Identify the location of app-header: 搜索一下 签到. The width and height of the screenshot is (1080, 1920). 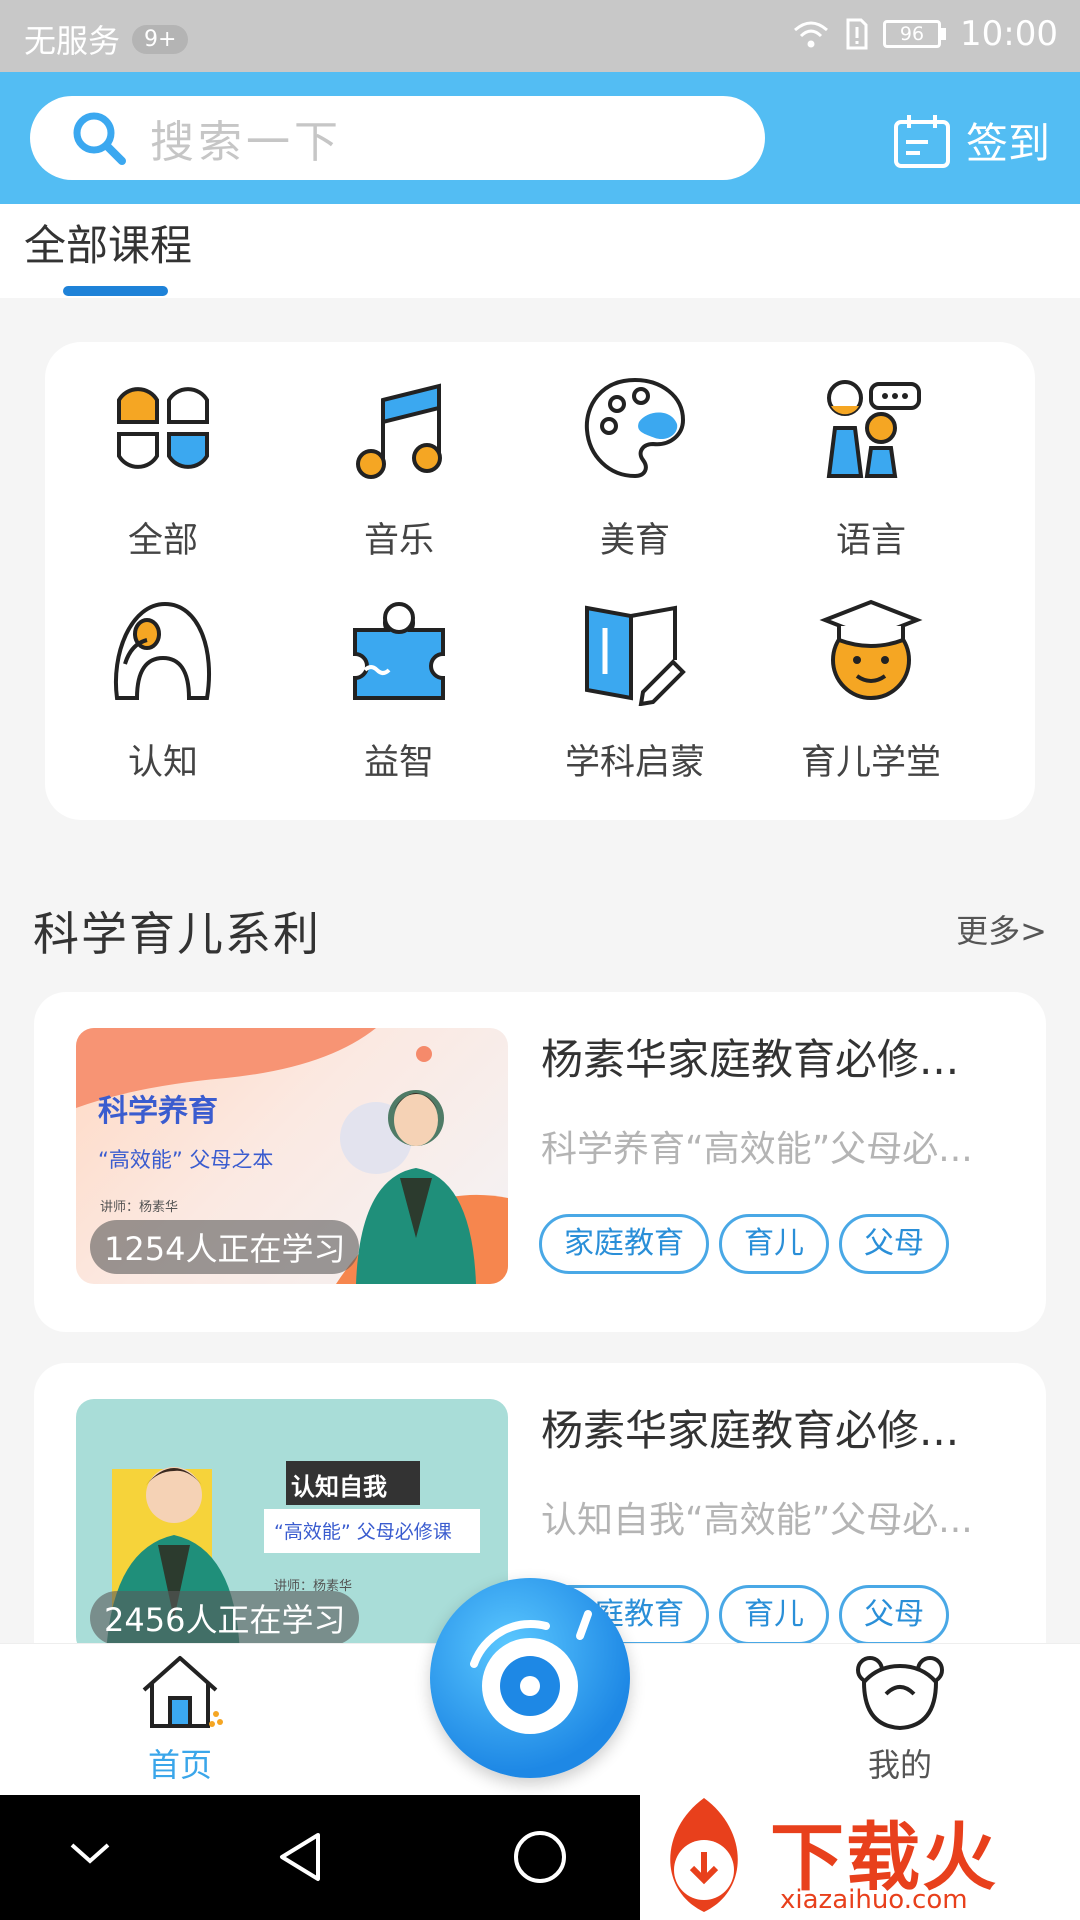
(540, 138).